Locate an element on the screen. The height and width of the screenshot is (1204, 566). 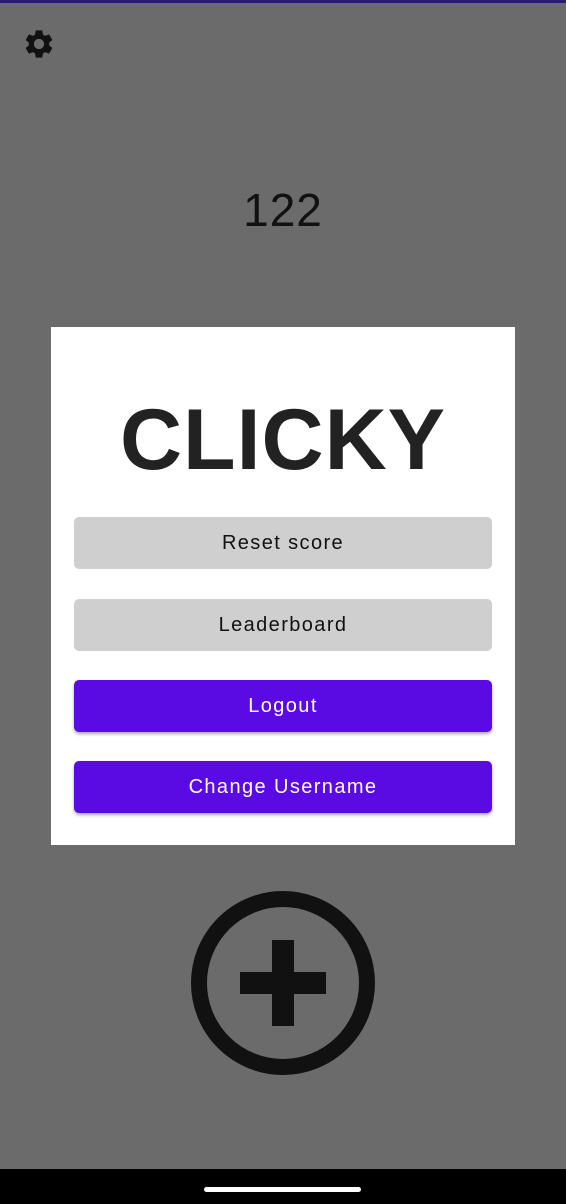
settings-button is located at coordinates (39, 44).